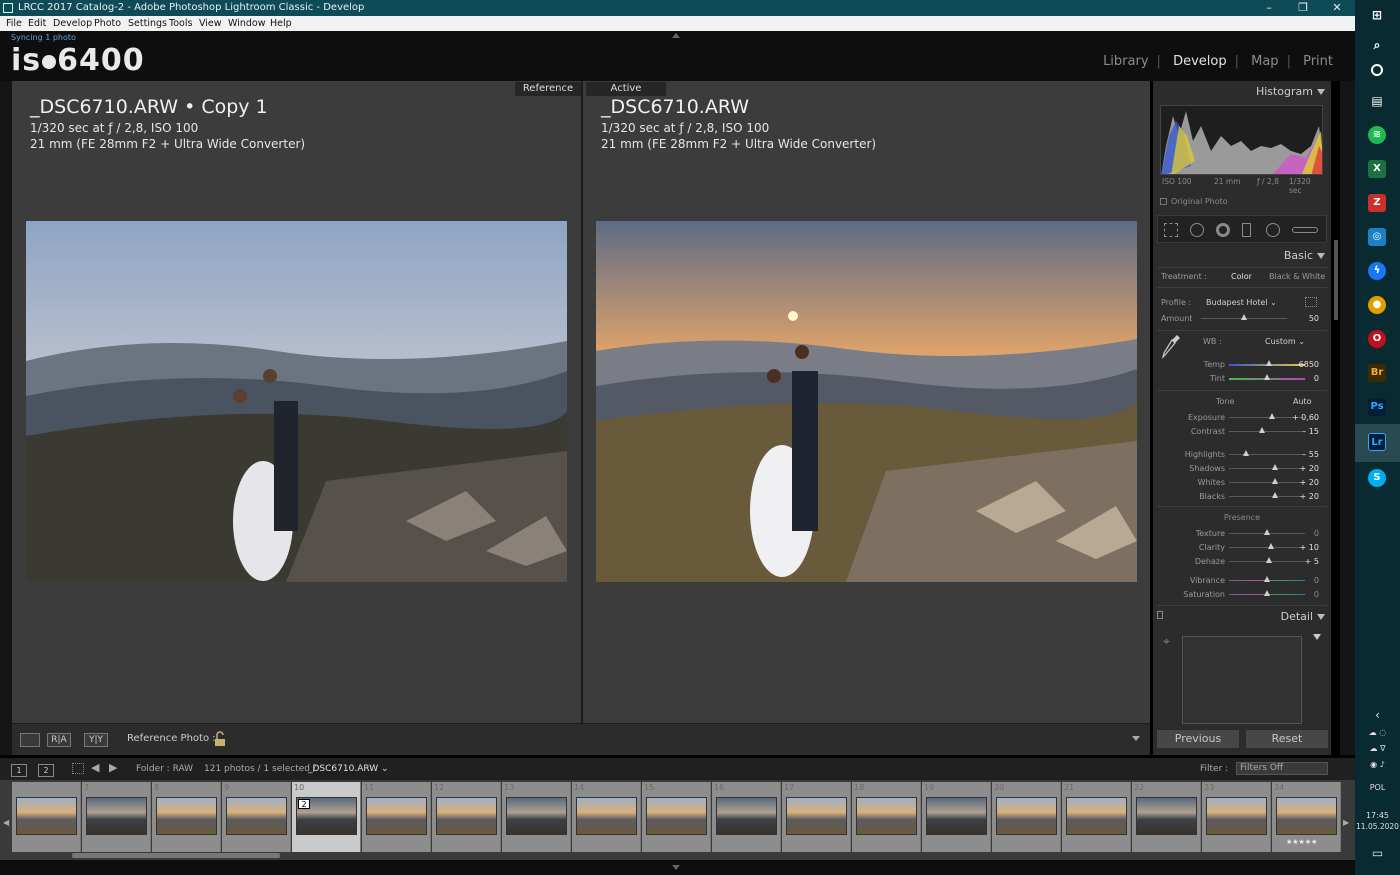 This screenshot has width=1400, height=875. I want to click on treatment-bw-option: Black & White, so click(1297, 276).